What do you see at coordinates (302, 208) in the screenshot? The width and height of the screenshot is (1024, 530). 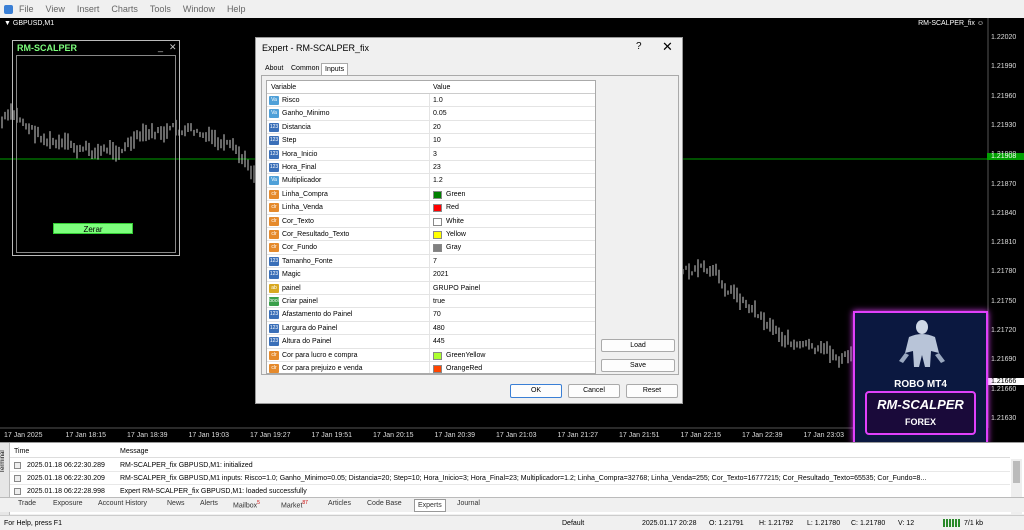 I see `param-name: Linha_Venda` at bounding box center [302, 208].